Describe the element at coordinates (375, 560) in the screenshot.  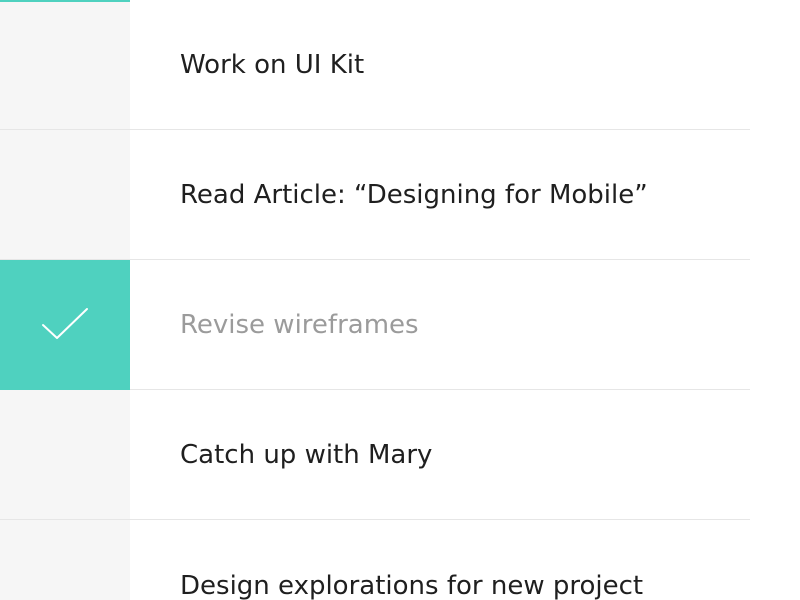
I see `task-row-design-explorations: Design explorations for new project` at that location.